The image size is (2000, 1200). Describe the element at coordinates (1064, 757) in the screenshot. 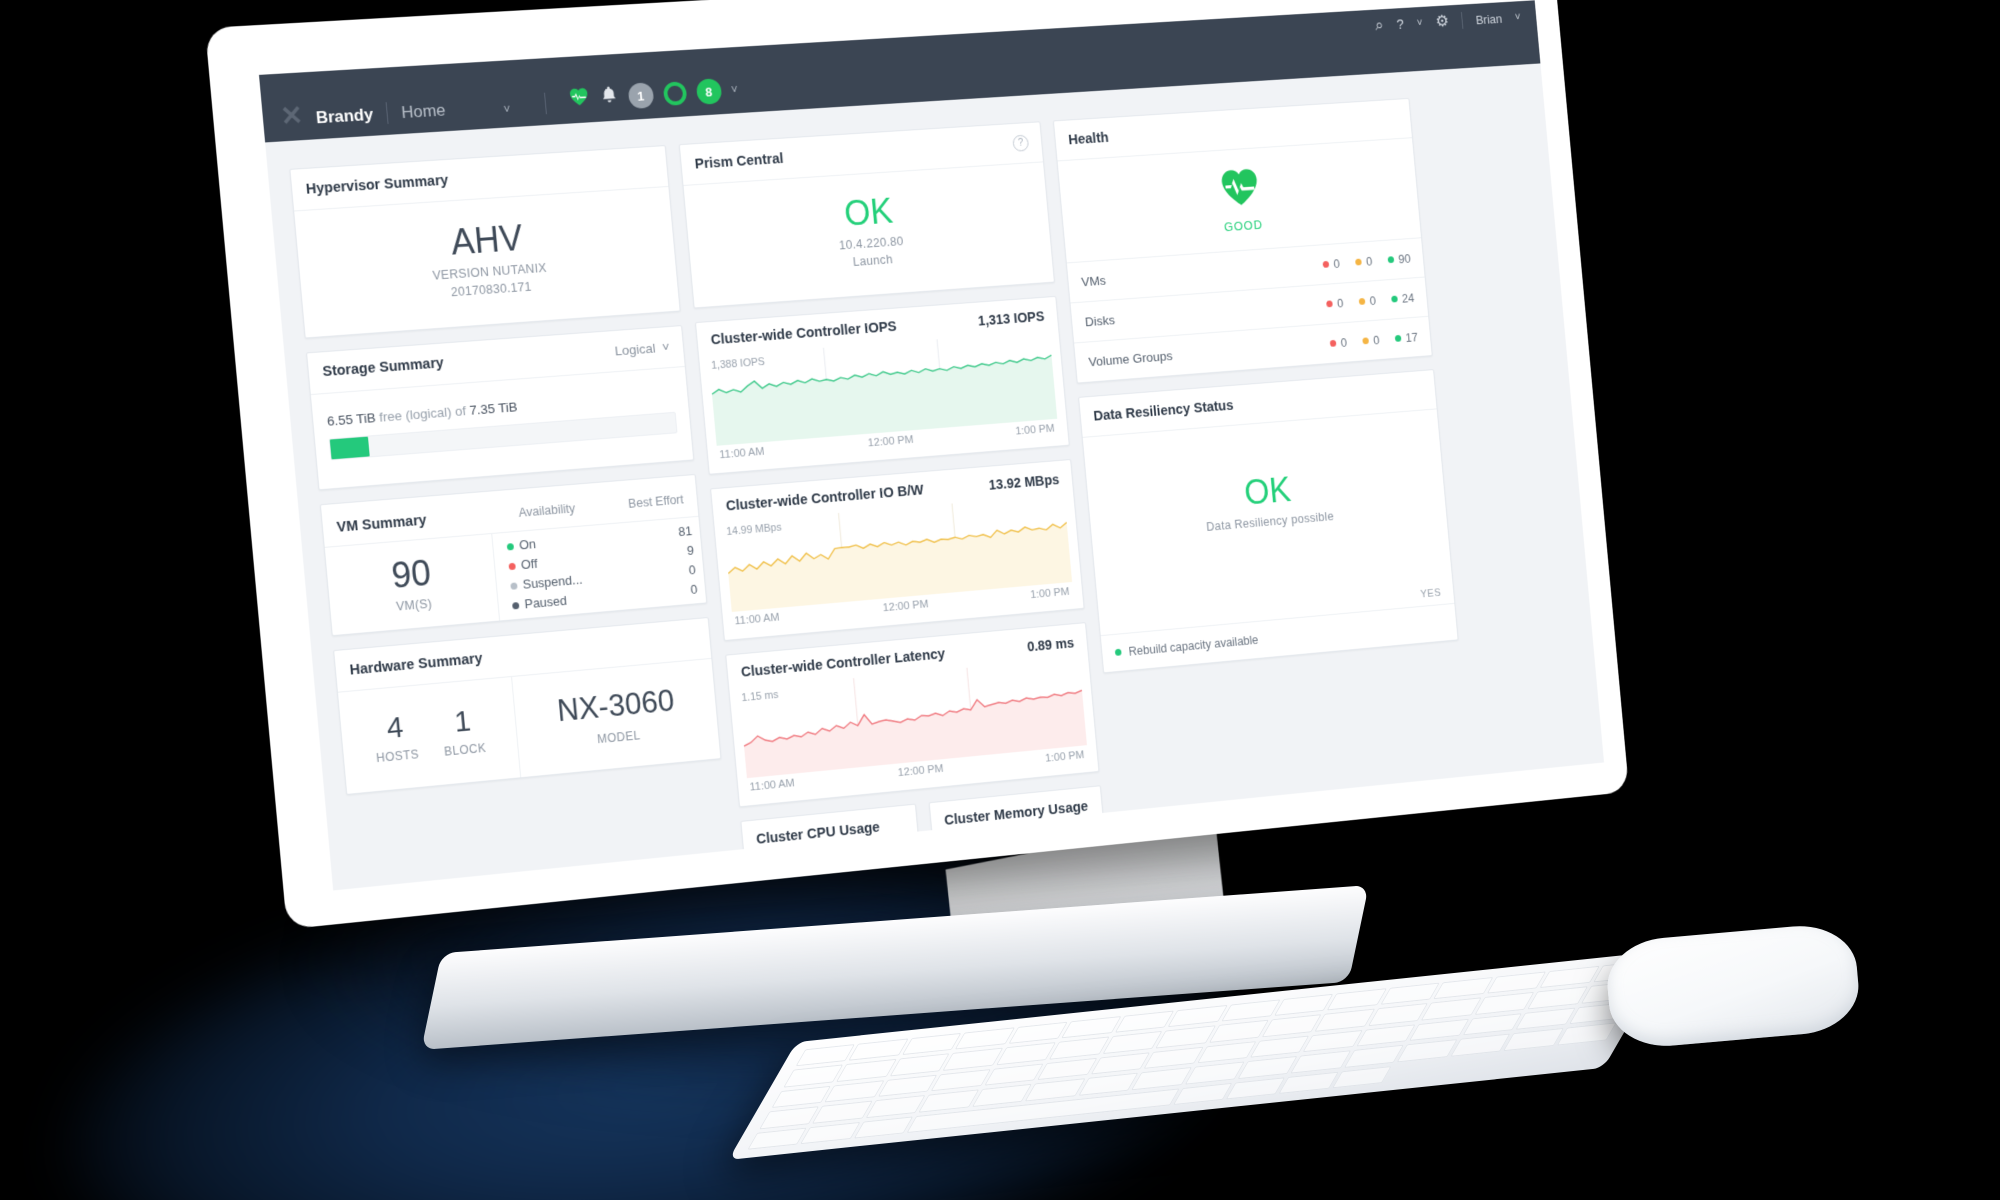

I see `latency-tick-3: 1:00 PM` at that location.